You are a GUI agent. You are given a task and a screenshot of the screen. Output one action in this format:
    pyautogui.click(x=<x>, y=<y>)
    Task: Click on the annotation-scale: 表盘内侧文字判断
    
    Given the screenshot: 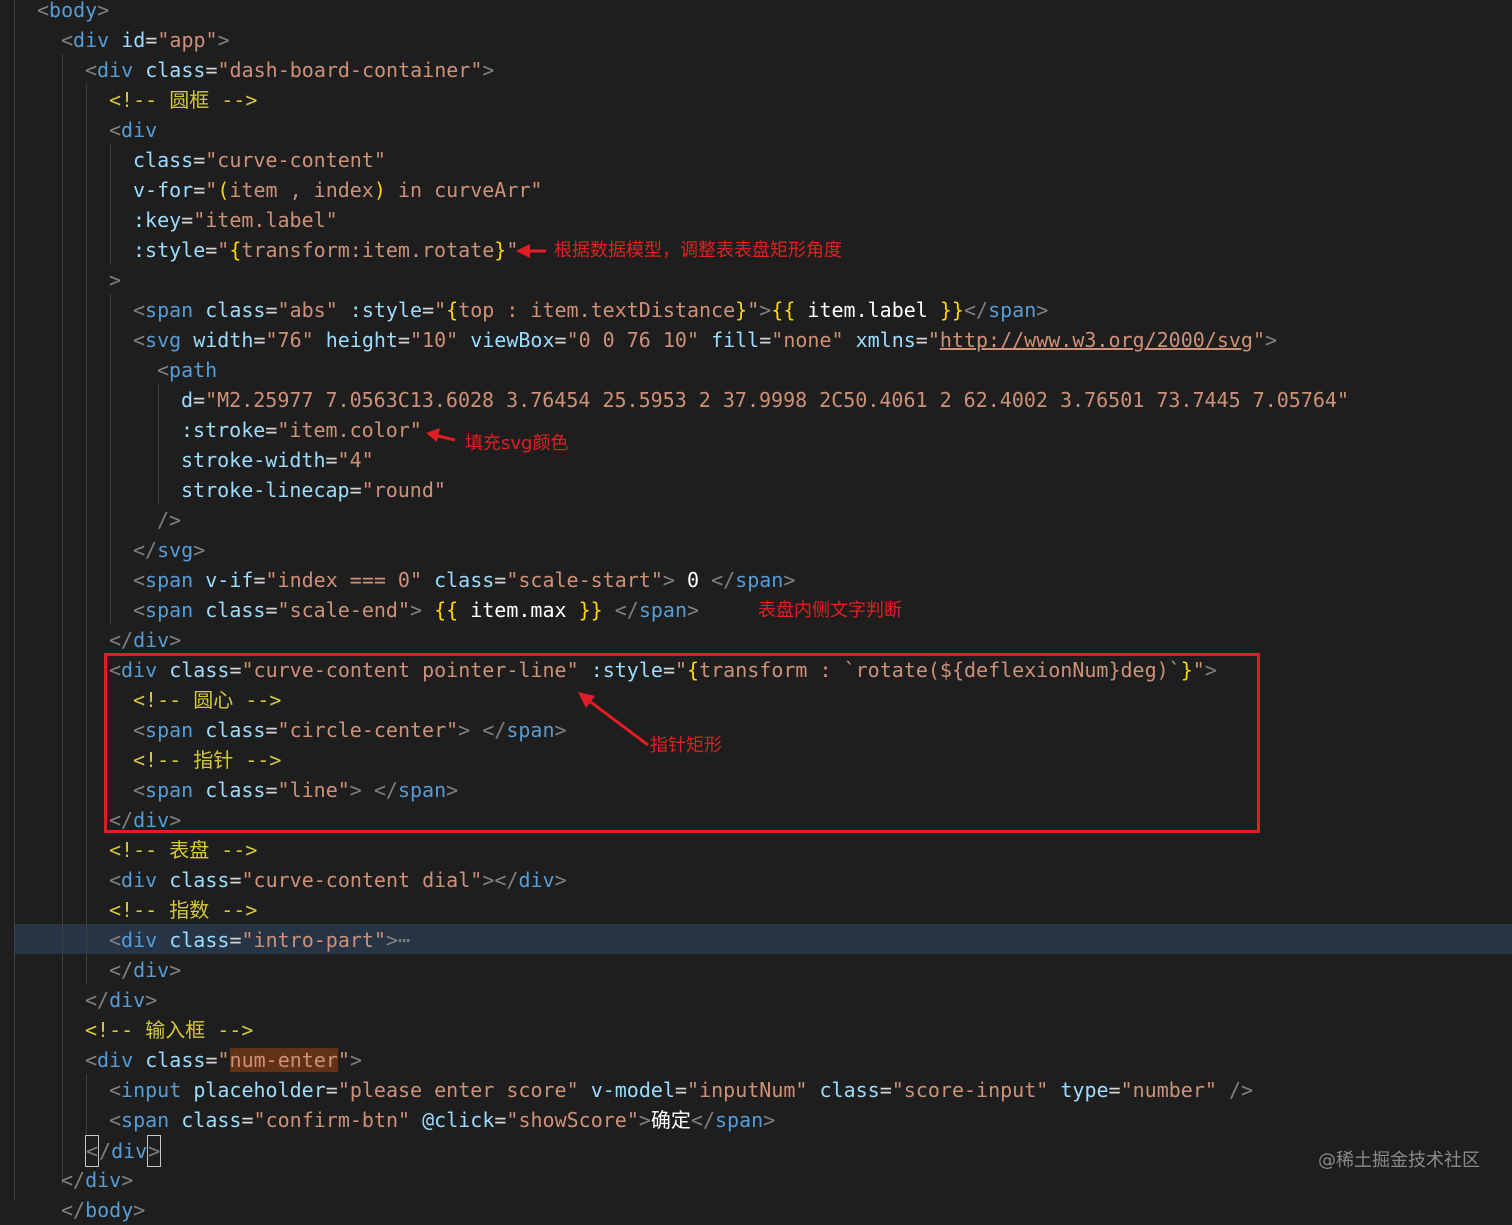 What is the action you would take?
    pyautogui.click(x=830, y=610)
    